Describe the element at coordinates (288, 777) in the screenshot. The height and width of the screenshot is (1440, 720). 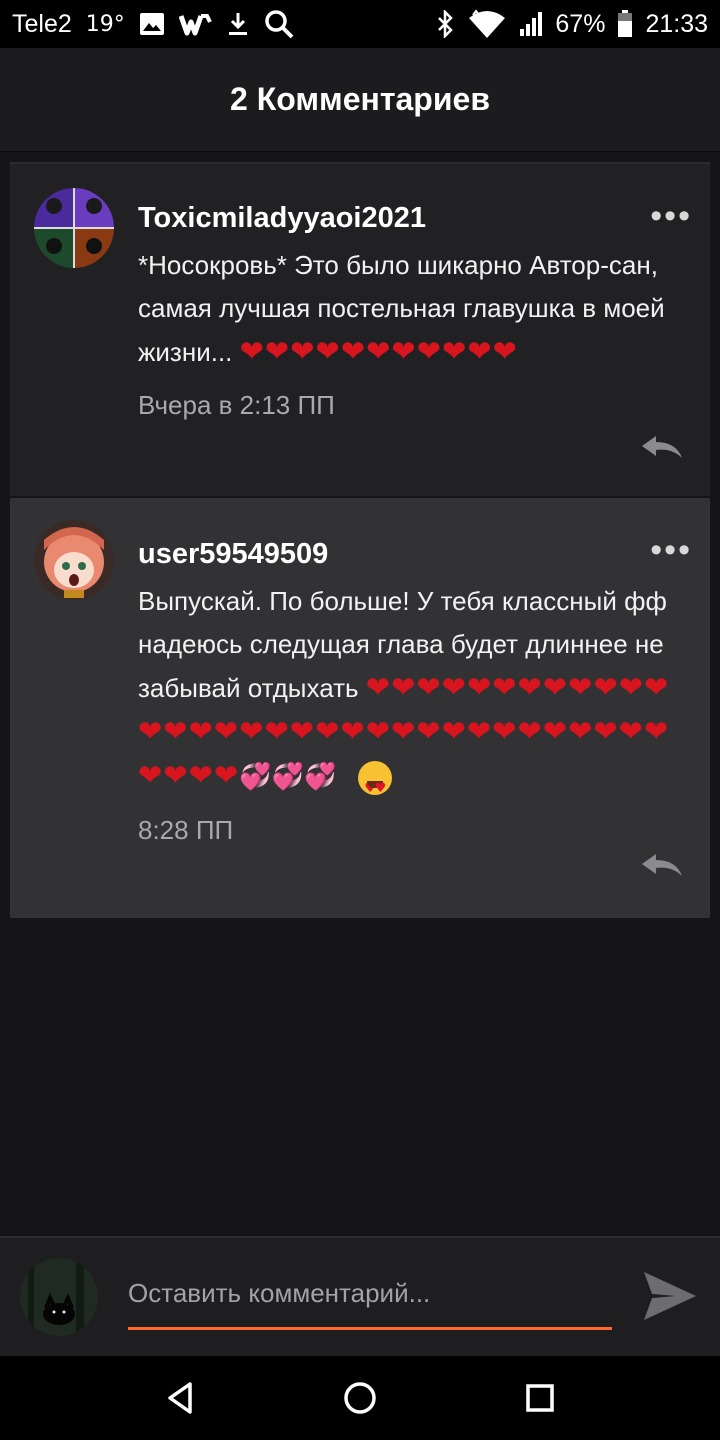
I see `revolving-hearts-emojis: 💞💞💞` at that location.